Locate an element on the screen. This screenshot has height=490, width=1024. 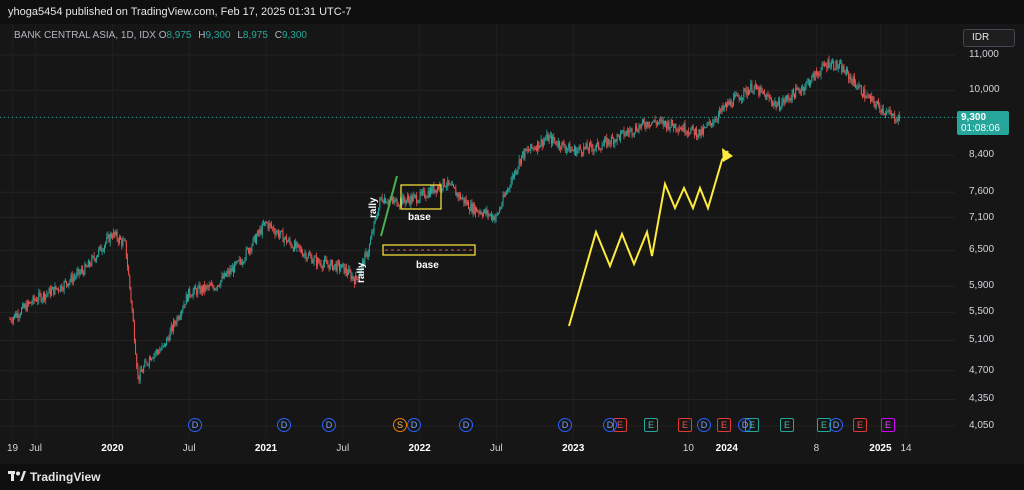
rally-line is located at coordinates (389, 206).